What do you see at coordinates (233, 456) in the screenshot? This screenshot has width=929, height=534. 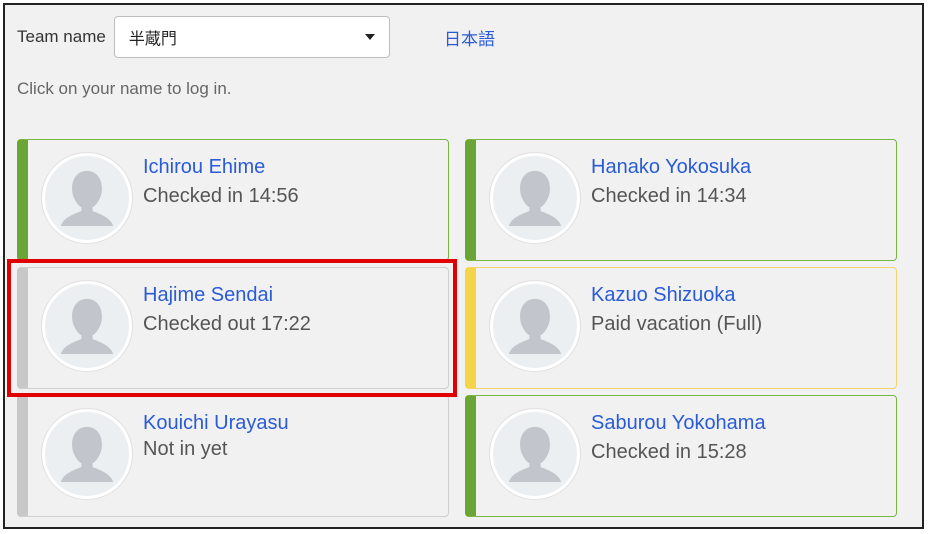 I see `member-card: Kouichi Urayasu Not in yet` at bounding box center [233, 456].